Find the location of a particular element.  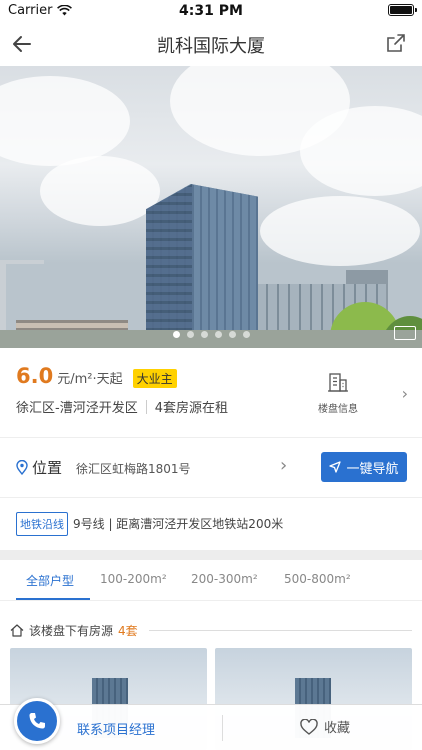

tab-100-200: 100-200m² is located at coordinates (133, 579).